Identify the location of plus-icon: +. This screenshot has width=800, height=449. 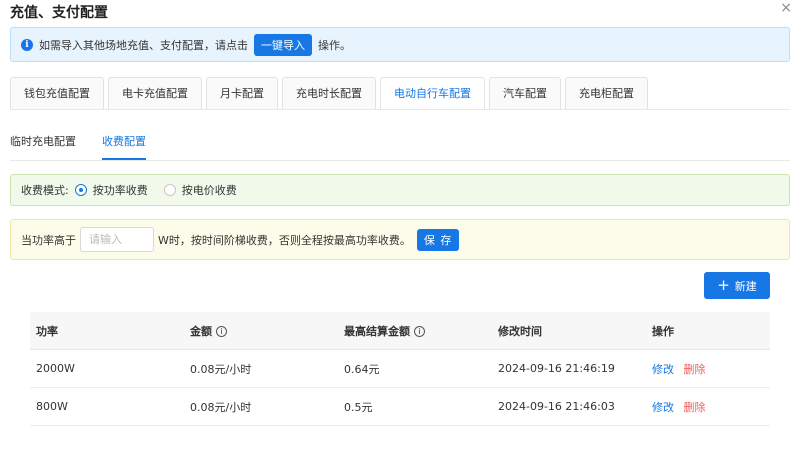
(723, 285).